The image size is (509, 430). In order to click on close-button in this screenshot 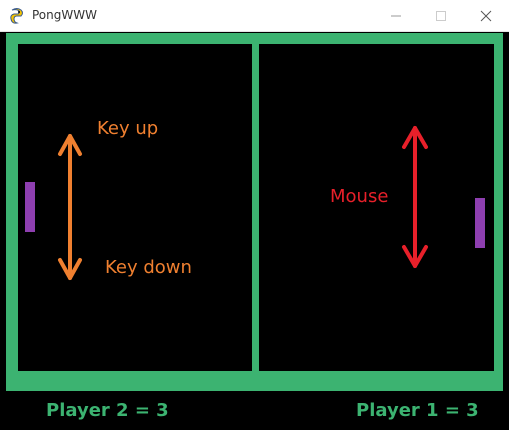, I will do `click(486, 15)`.